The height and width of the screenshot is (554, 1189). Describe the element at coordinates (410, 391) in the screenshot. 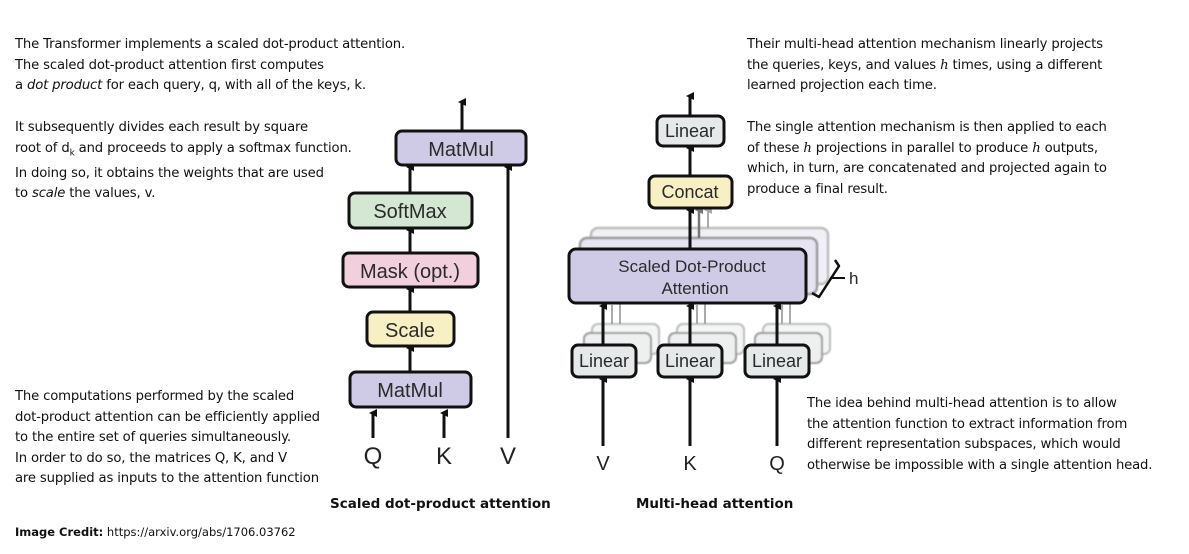

I see `matmul-bottom-label: MatMul` at that location.